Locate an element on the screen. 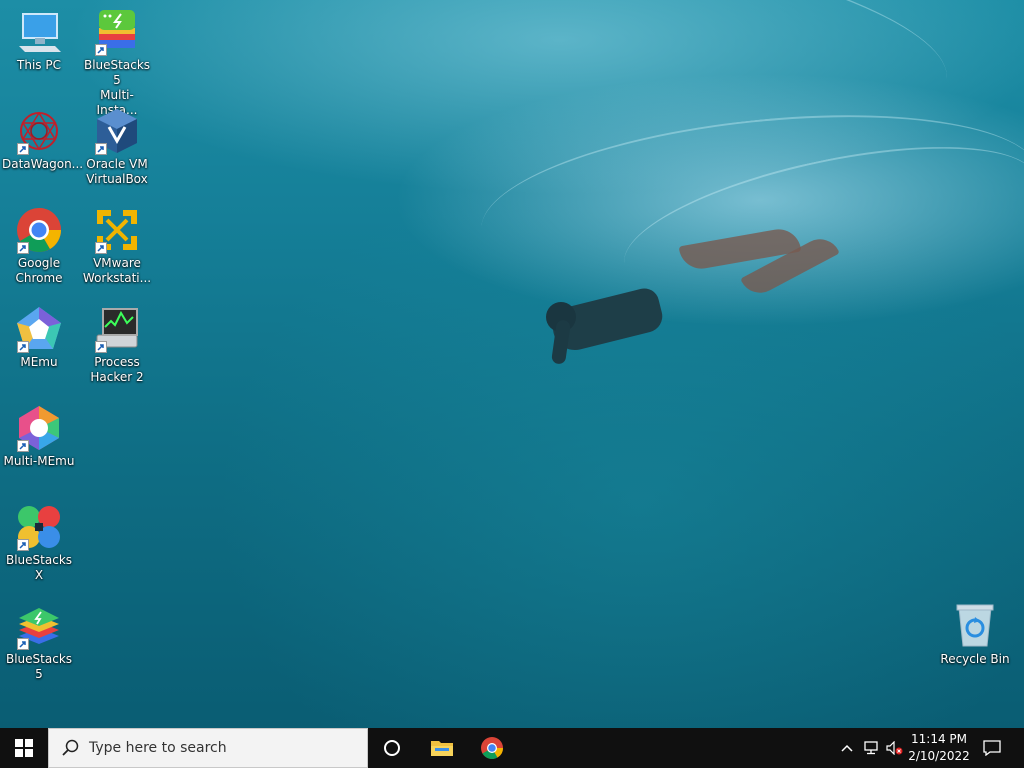 The image size is (1024, 768). bluestacks-5-icon is located at coordinates (39, 626).